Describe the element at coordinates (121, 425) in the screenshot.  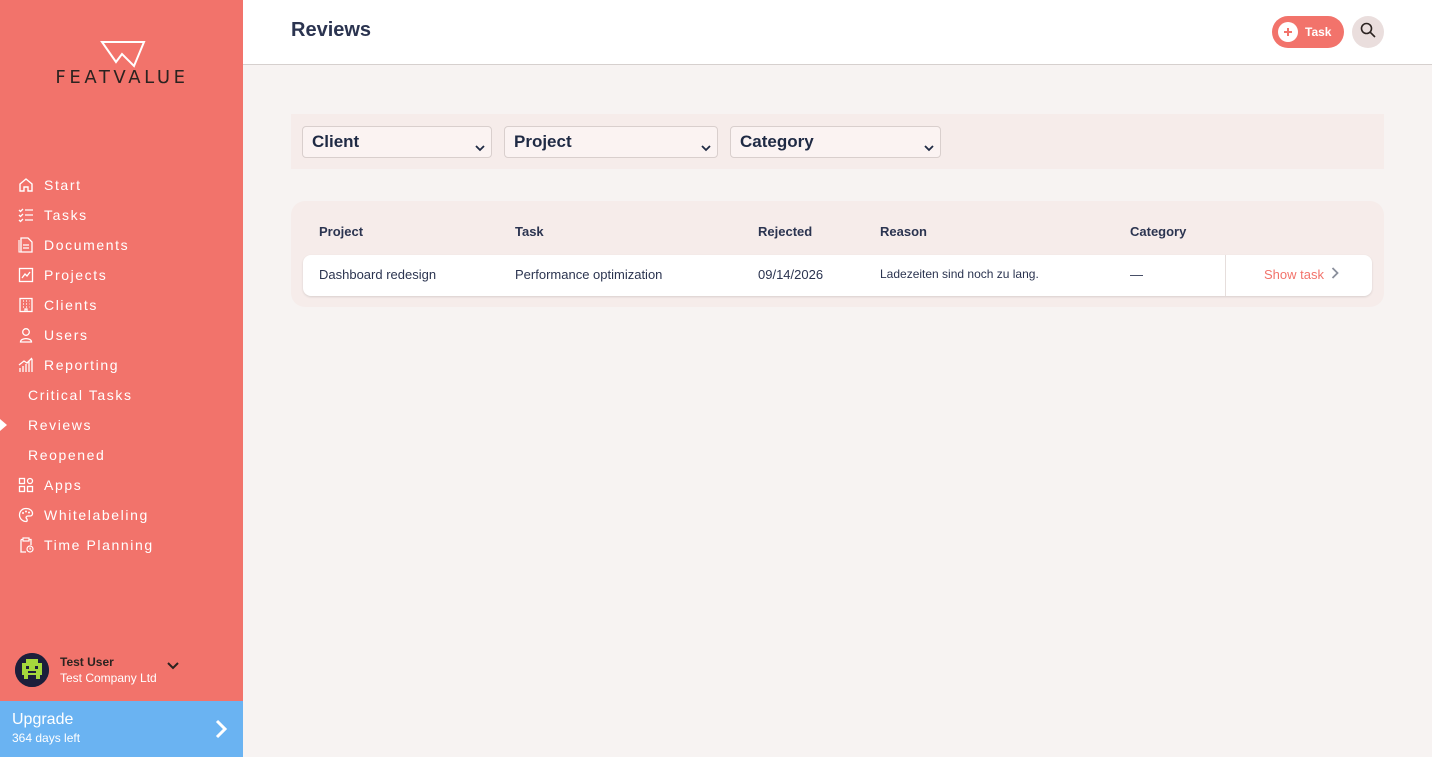
I see `sidebar-item-reviews: Reviews` at that location.